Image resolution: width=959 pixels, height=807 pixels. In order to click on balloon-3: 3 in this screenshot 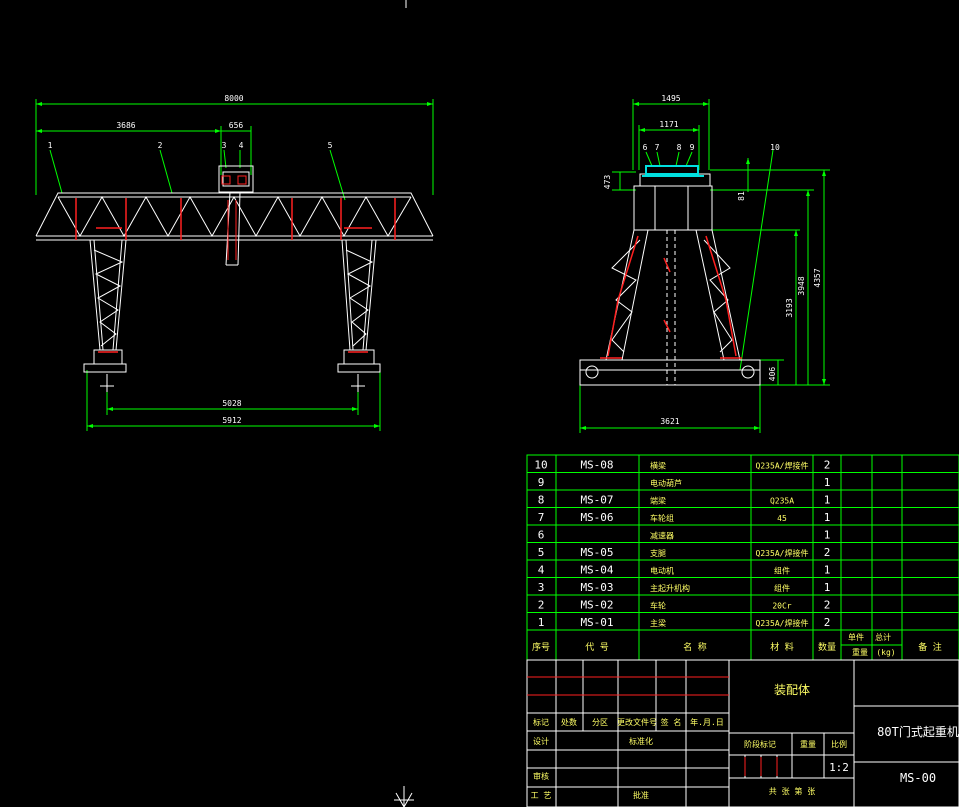, I will do `click(224, 145)`.